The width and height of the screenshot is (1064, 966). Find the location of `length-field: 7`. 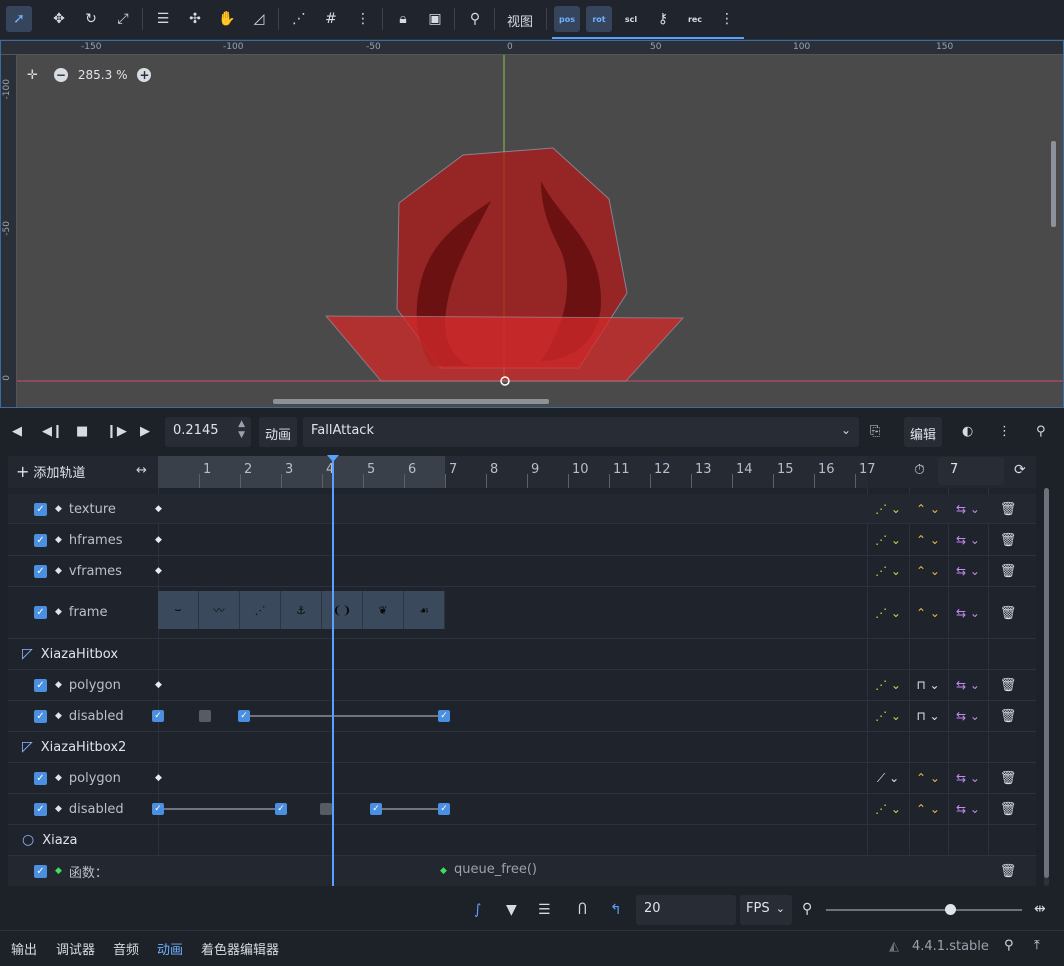

length-field: 7 is located at coordinates (971, 471).